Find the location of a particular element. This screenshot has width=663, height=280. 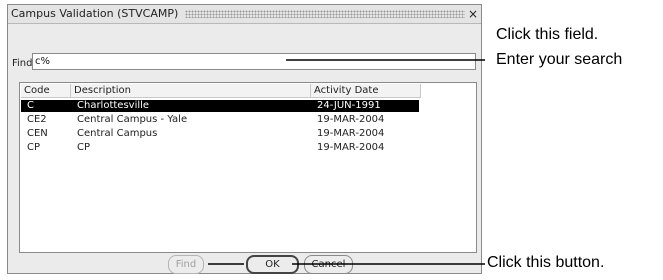

annotation-click-button: Click this button. is located at coordinates (546, 262).